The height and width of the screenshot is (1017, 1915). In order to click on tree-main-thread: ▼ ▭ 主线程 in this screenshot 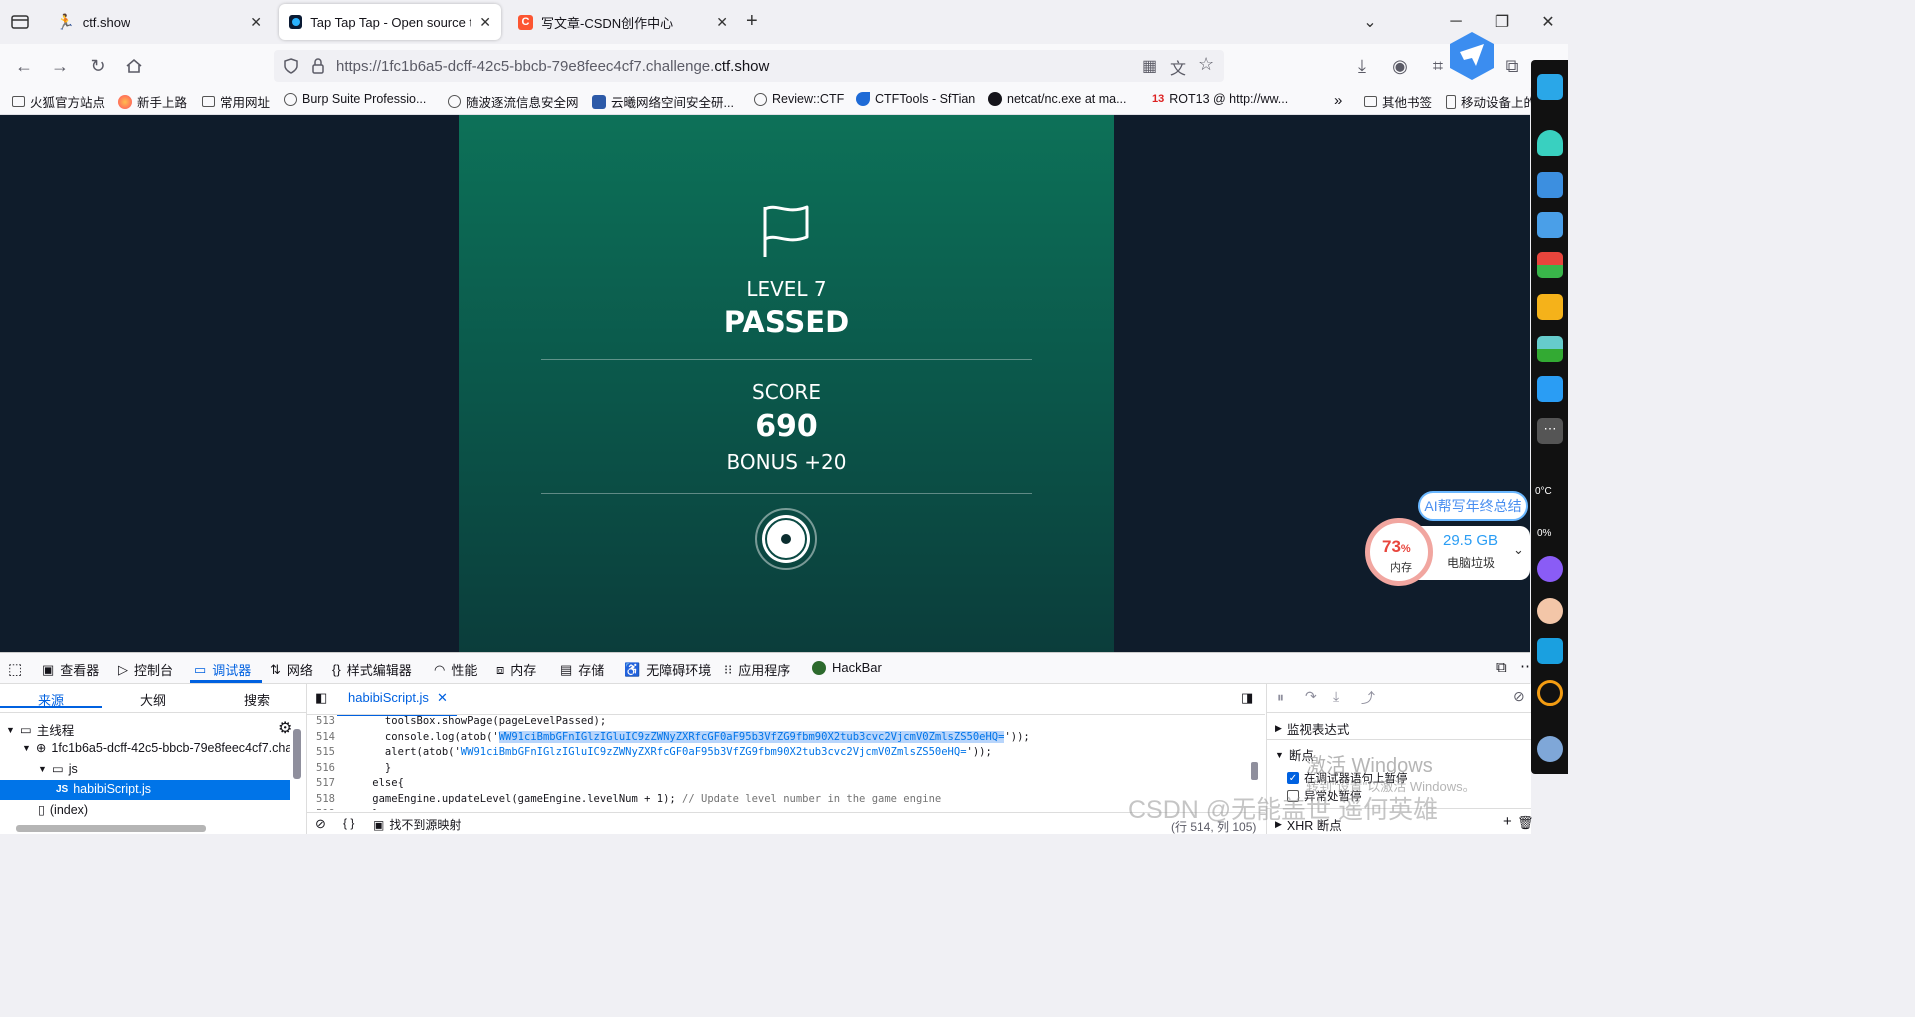, I will do `click(40, 729)`.